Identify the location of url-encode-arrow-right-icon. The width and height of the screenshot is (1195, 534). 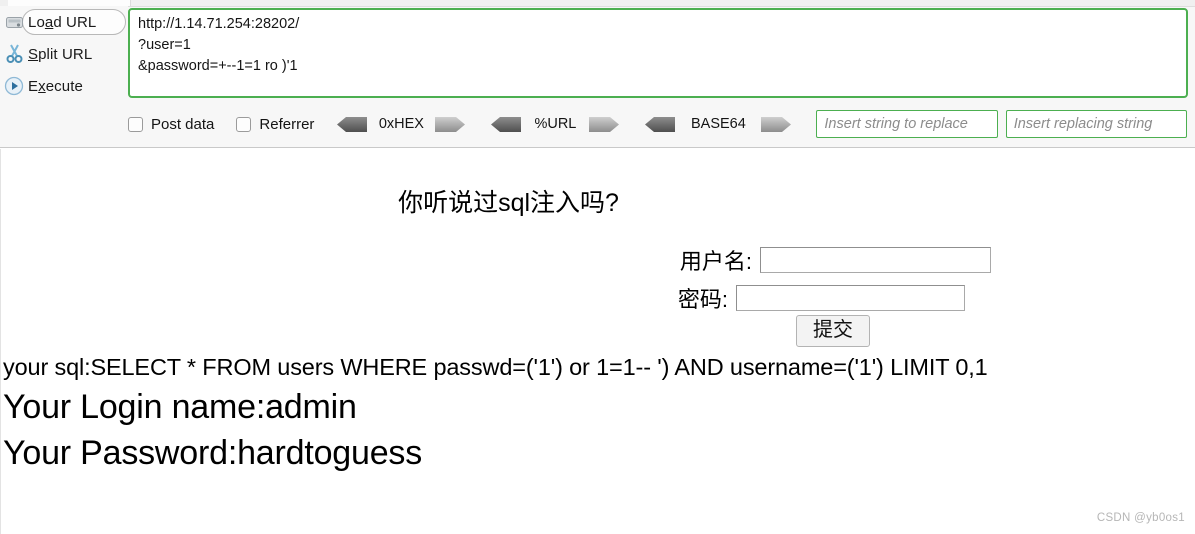
(604, 124).